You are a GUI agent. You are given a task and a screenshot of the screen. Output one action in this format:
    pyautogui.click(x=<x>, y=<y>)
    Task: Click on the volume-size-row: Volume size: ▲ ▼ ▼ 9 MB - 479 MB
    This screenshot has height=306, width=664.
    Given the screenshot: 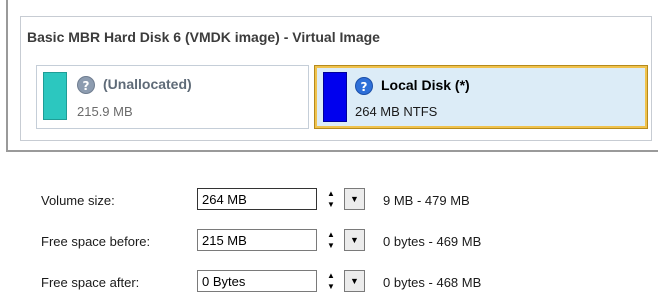 What is the action you would take?
    pyautogui.click(x=332, y=201)
    